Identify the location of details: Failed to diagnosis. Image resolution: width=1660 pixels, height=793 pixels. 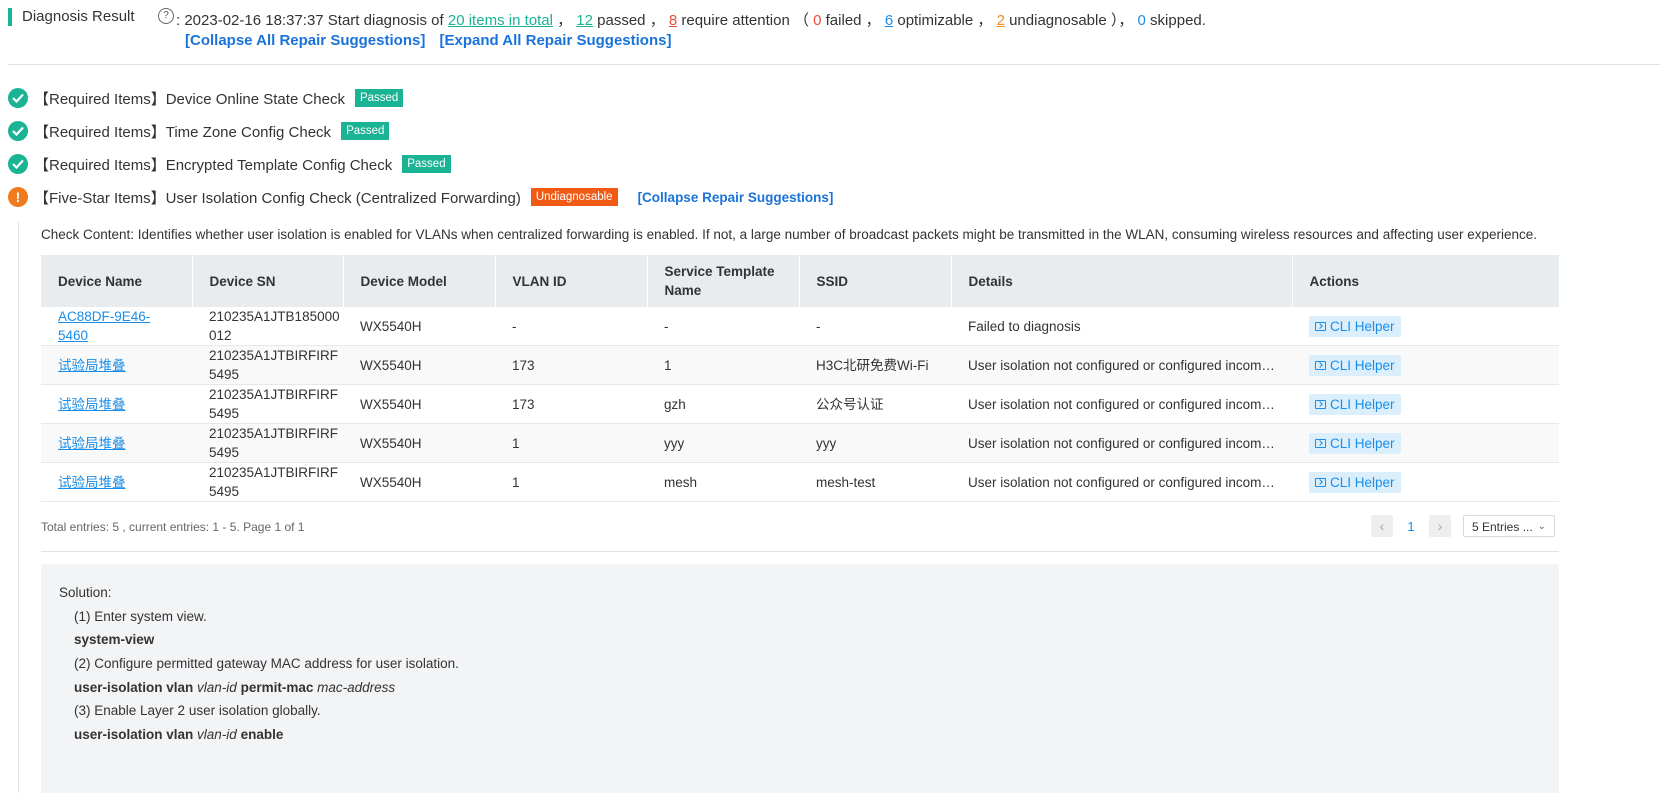
(1121, 326).